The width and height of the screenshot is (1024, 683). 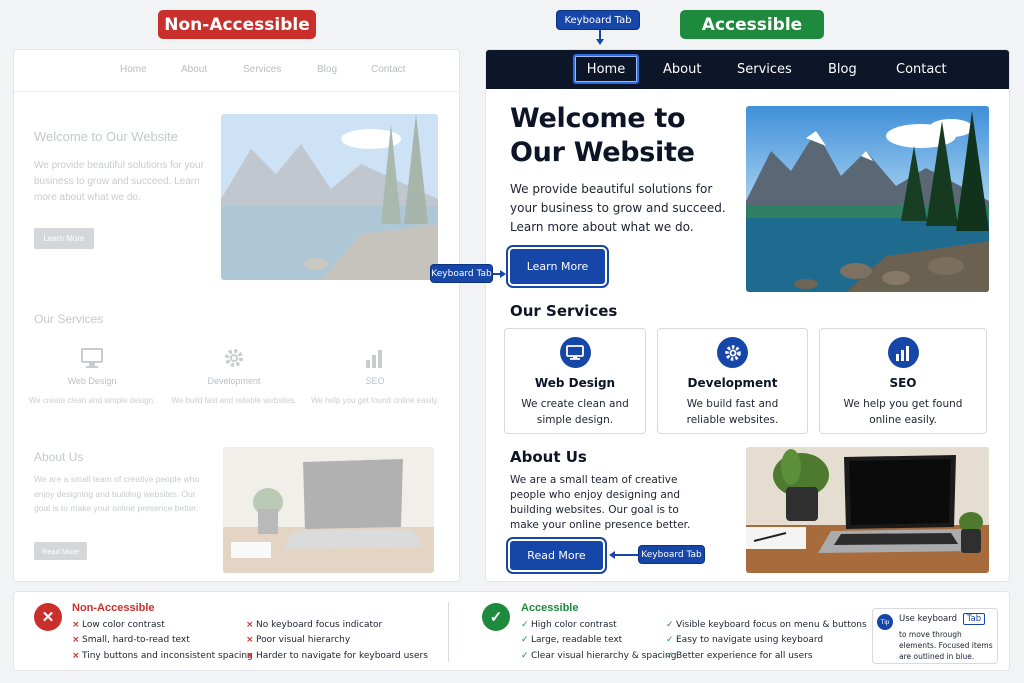 I want to click on legend-good-item: ✓ Better experience for all users, so click(x=739, y=656).